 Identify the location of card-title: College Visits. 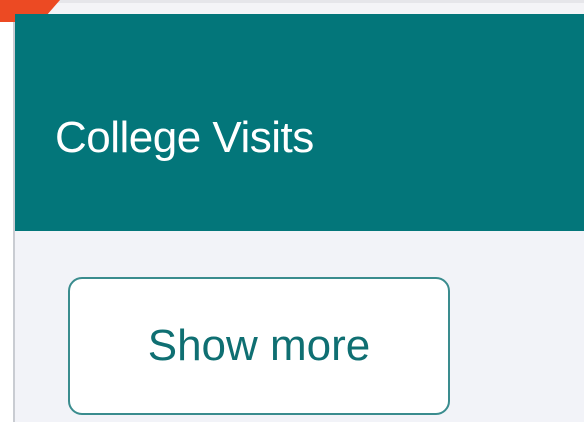
(184, 137).